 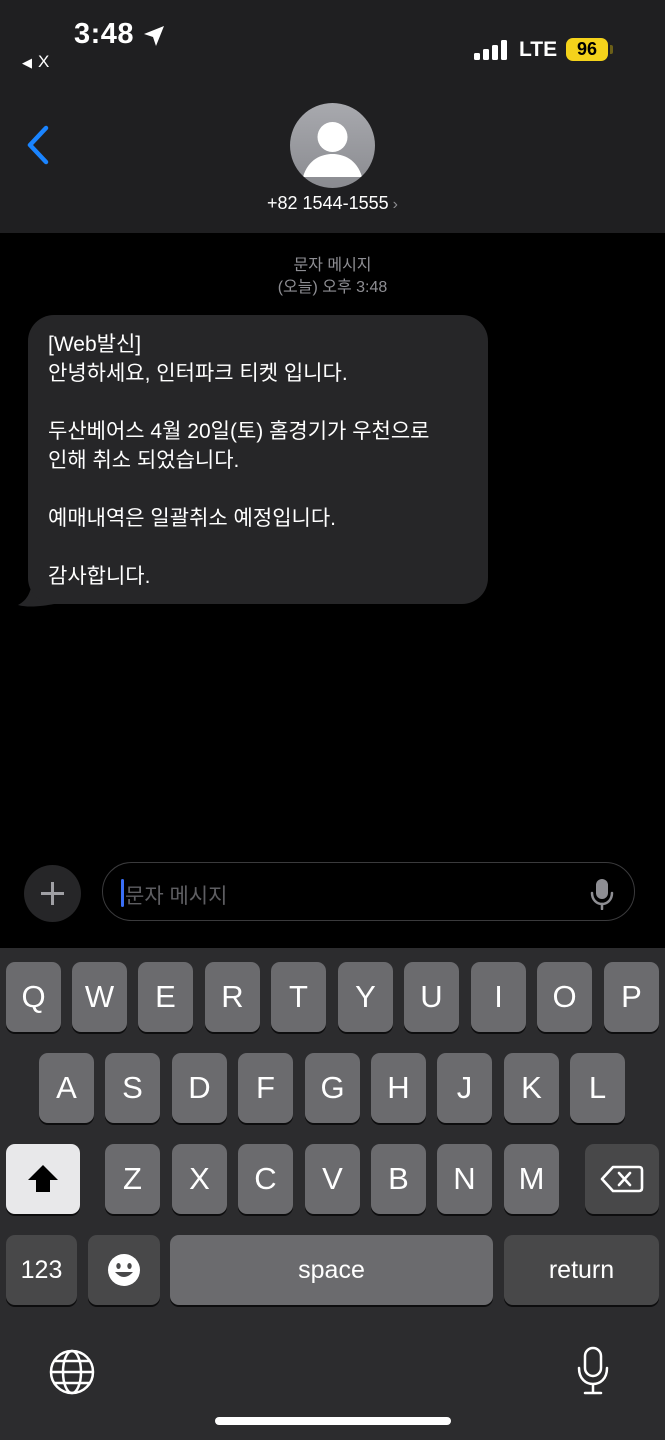 What do you see at coordinates (581, 1270) in the screenshot?
I see `return-key: return` at bounding box center [581, 1270].